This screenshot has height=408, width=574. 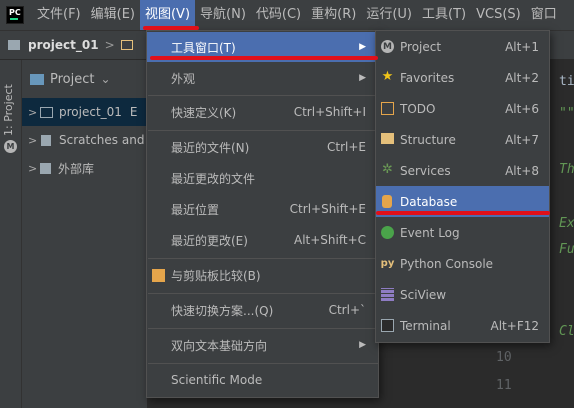 What do you see at coordinates (389, 15) in the screenshot?
I see `menu-run: 运行(U)` at bounding box center [389, 15].